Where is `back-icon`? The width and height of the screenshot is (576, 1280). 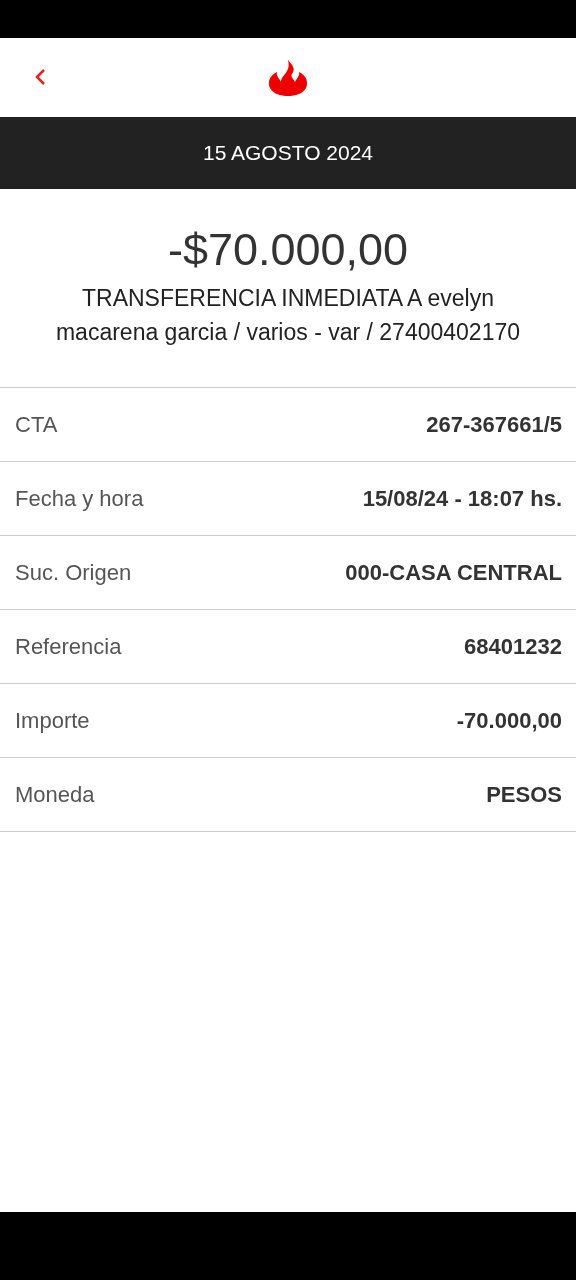 back-icon is located at coordinates (40, 77).